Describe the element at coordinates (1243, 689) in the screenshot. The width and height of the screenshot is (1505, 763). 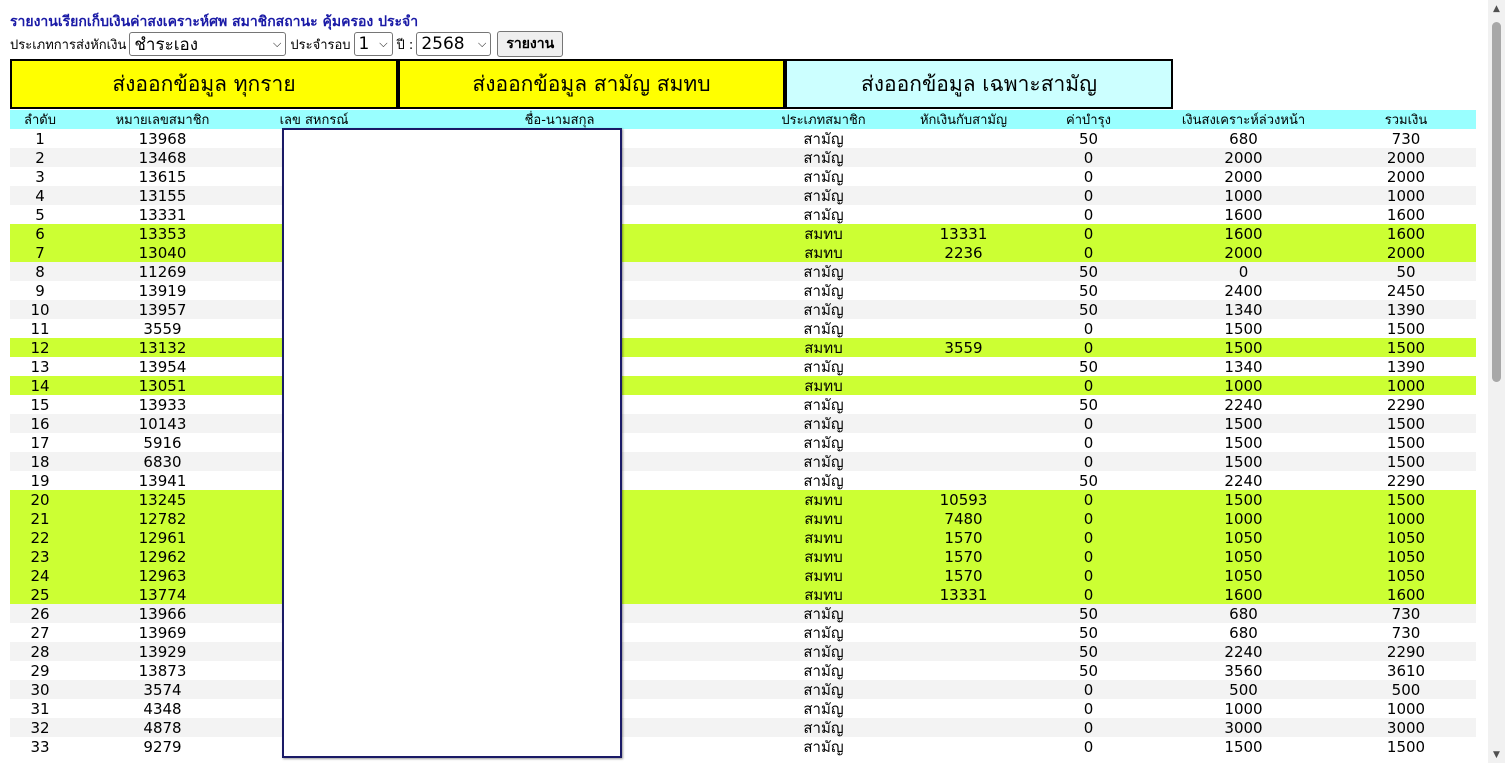
I see `cell-advance-payment: 500` at that location.